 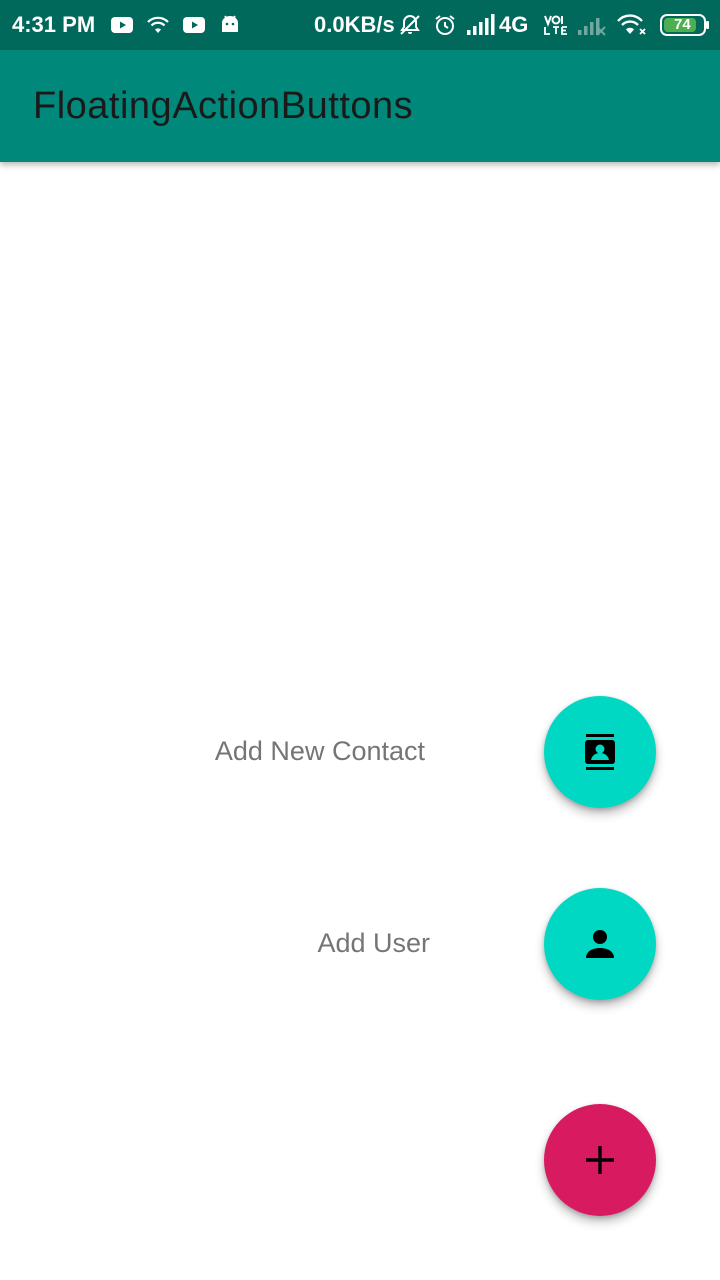 I want to click on volte-icon, so click(x=556, y=25).